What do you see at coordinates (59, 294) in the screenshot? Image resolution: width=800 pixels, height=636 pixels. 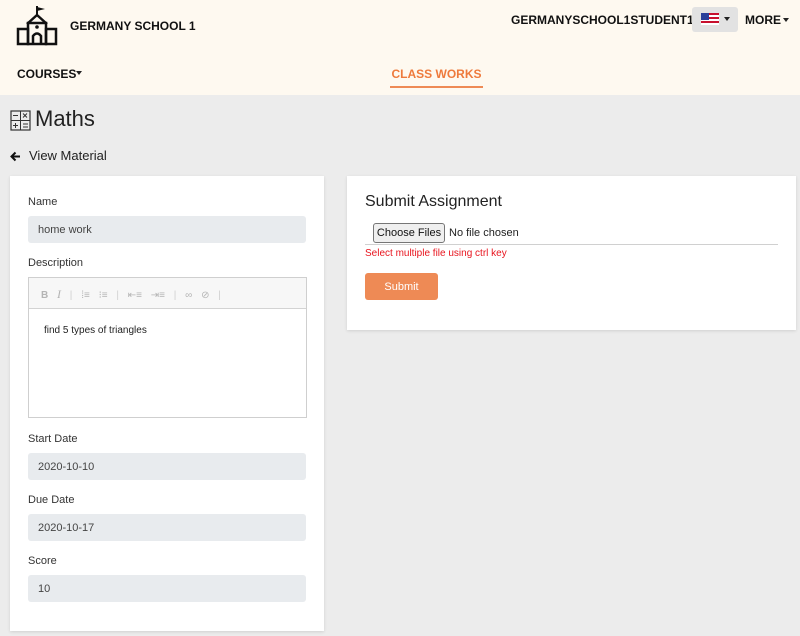 I see `italic-icon: I` at bounding box center [59, 294].